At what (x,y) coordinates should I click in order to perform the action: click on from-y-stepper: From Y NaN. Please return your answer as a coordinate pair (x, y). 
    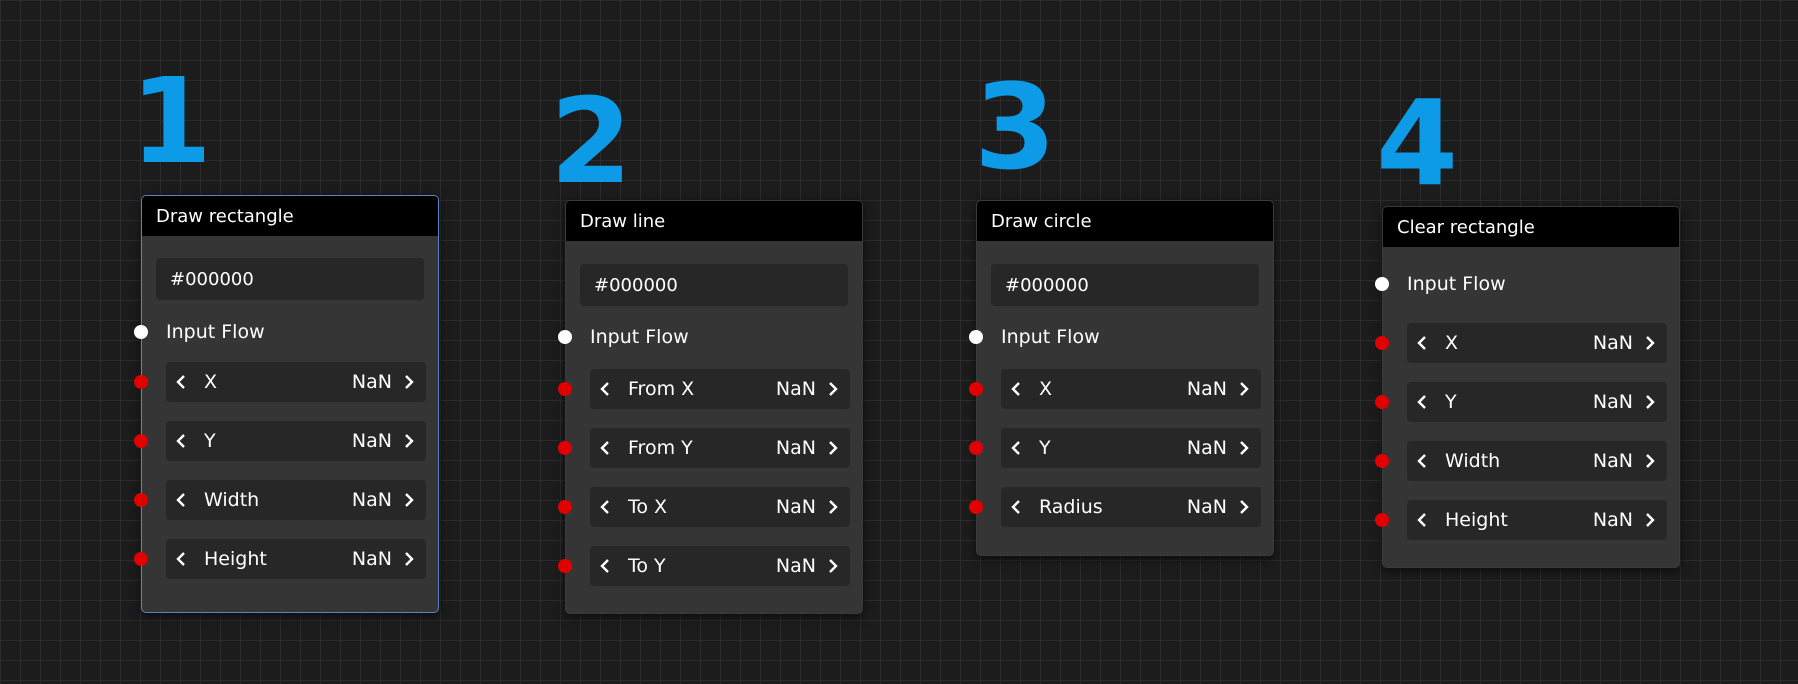
    Looking at the image, I should click on (720, 448).